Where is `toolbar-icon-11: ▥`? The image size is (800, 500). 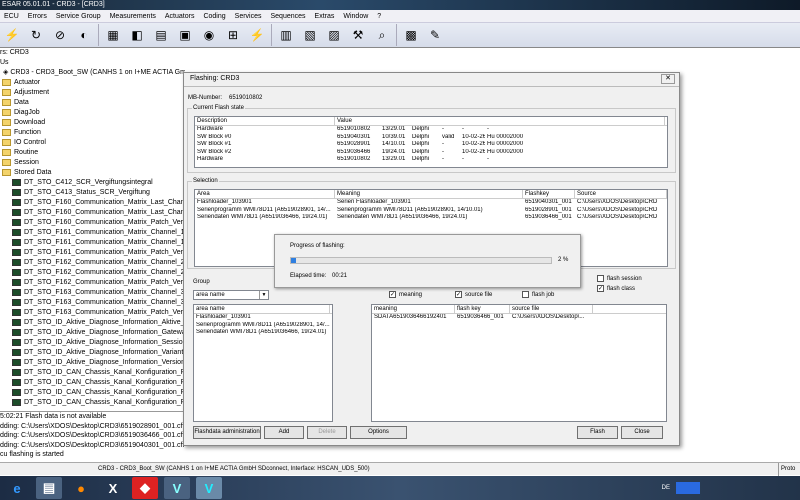
toolbar-icon-11: ▥ is located at coordinates (286, 35).